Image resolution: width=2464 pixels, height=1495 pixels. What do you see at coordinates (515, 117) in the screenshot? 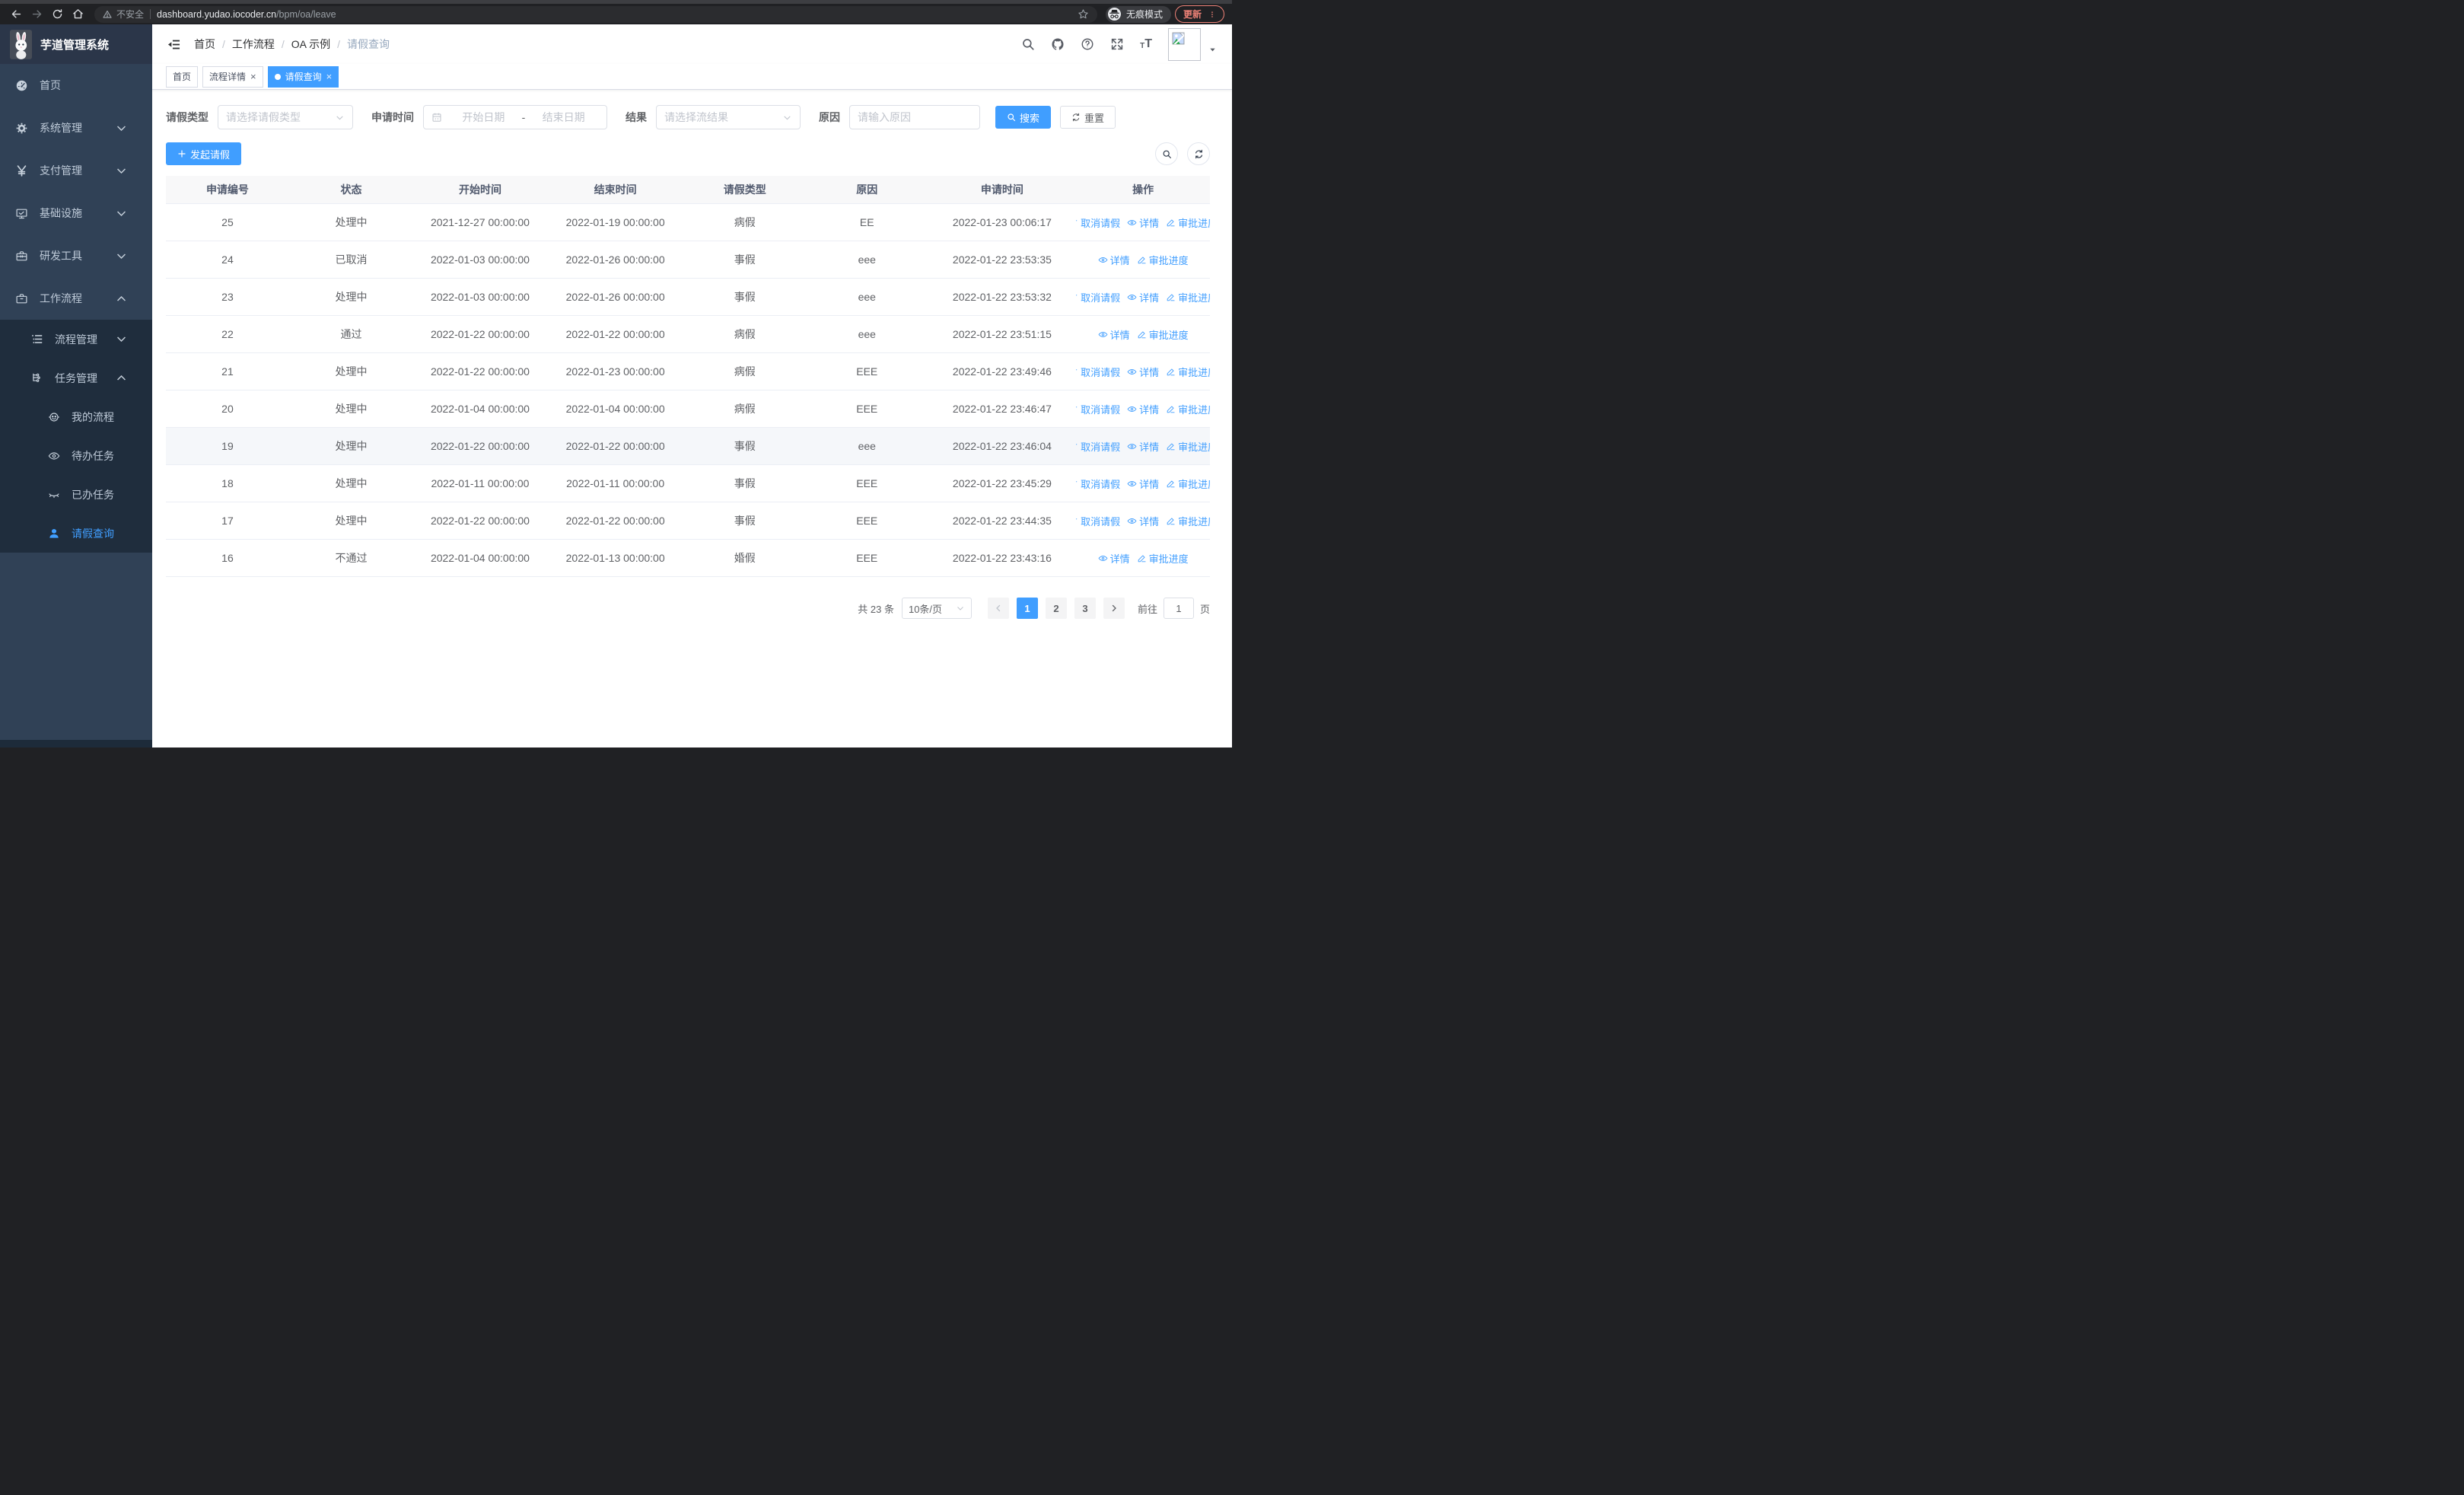
I see `date-range-input: 开始日期 - 结束日期` at bounding box center [515, 117].